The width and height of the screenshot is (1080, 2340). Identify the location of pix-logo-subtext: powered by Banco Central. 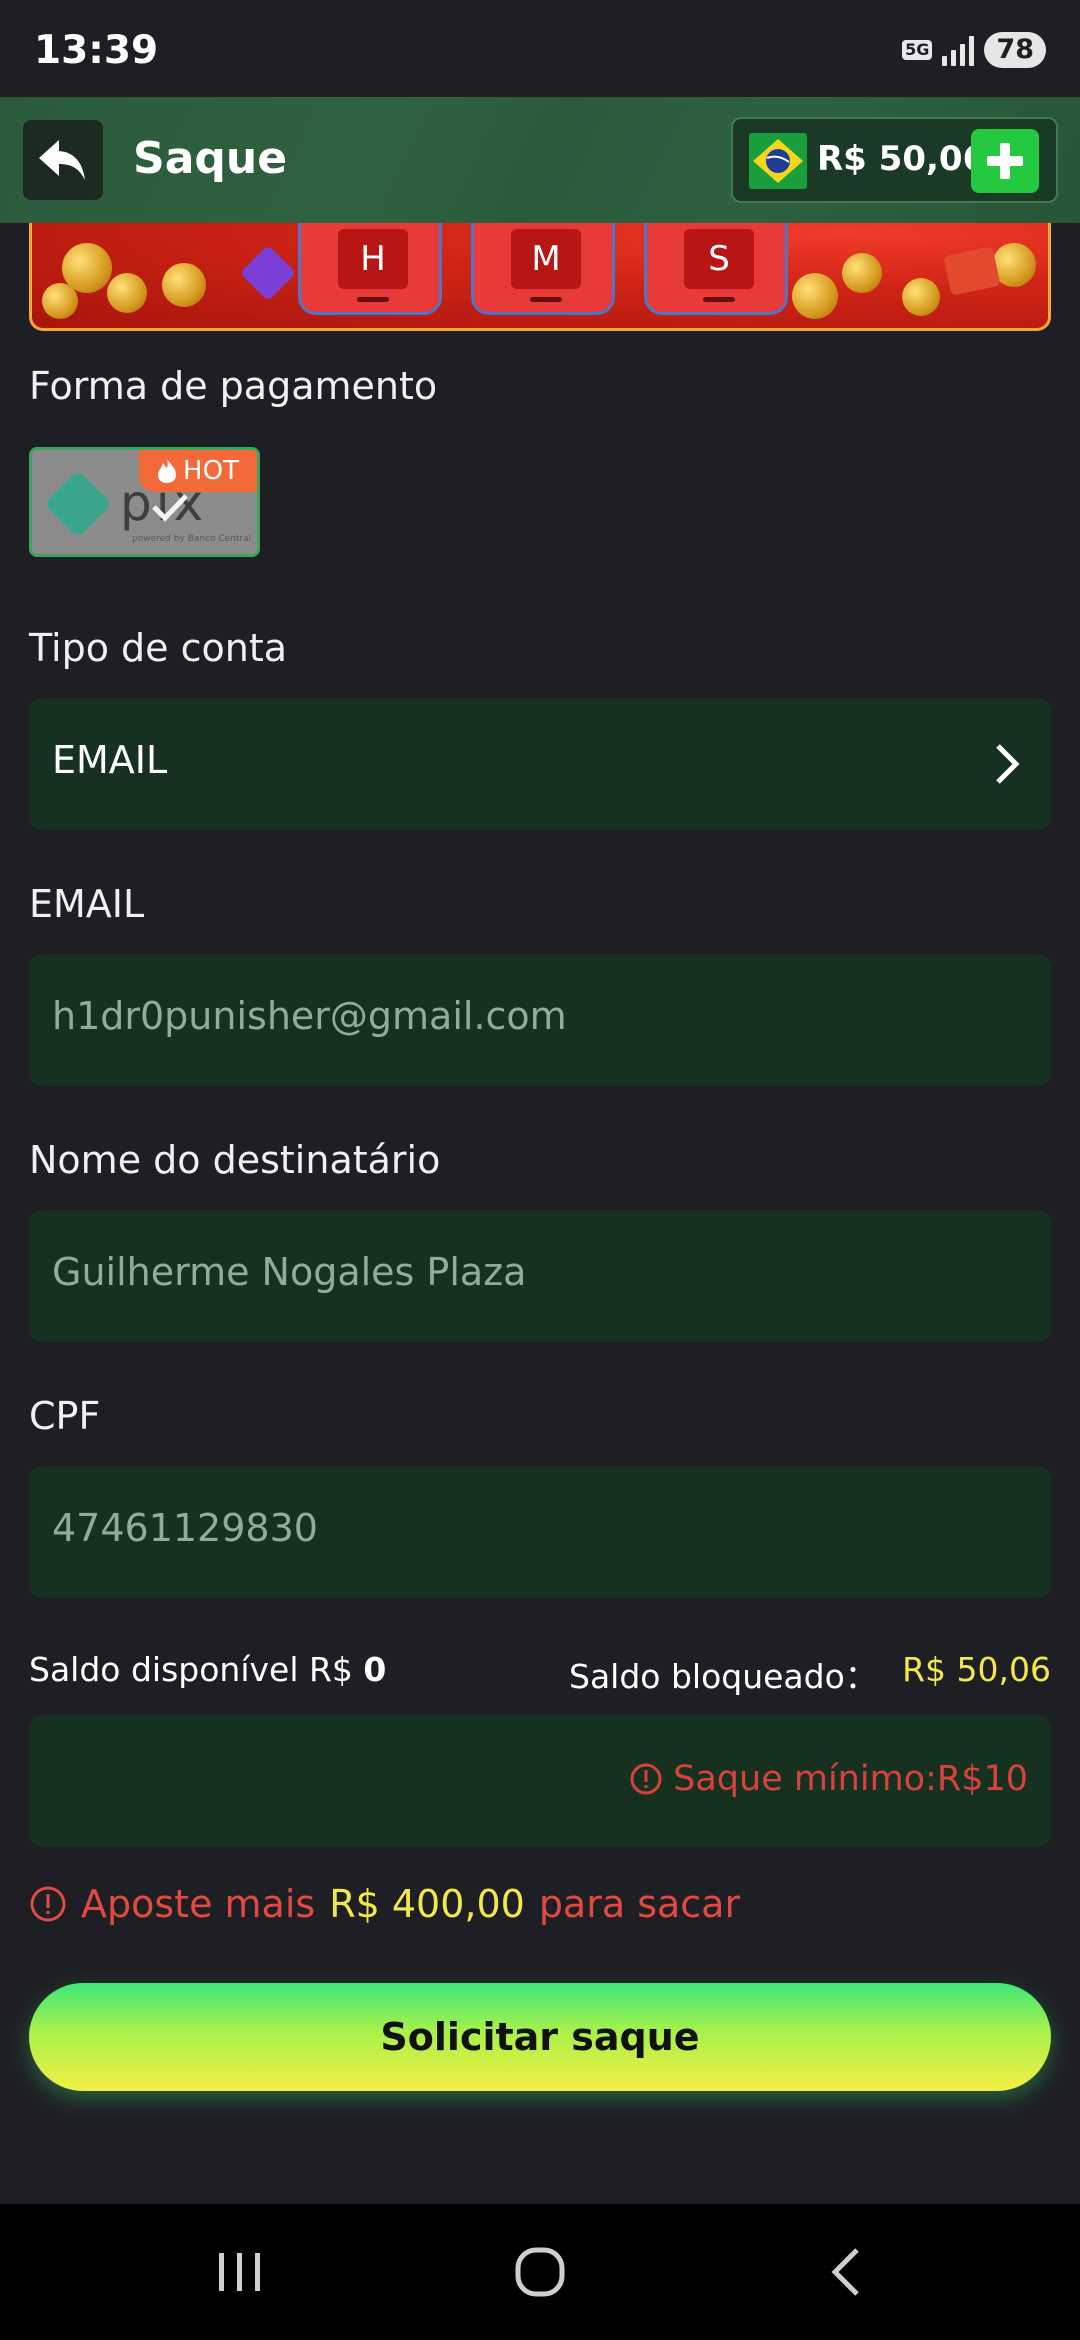
(192, 539).